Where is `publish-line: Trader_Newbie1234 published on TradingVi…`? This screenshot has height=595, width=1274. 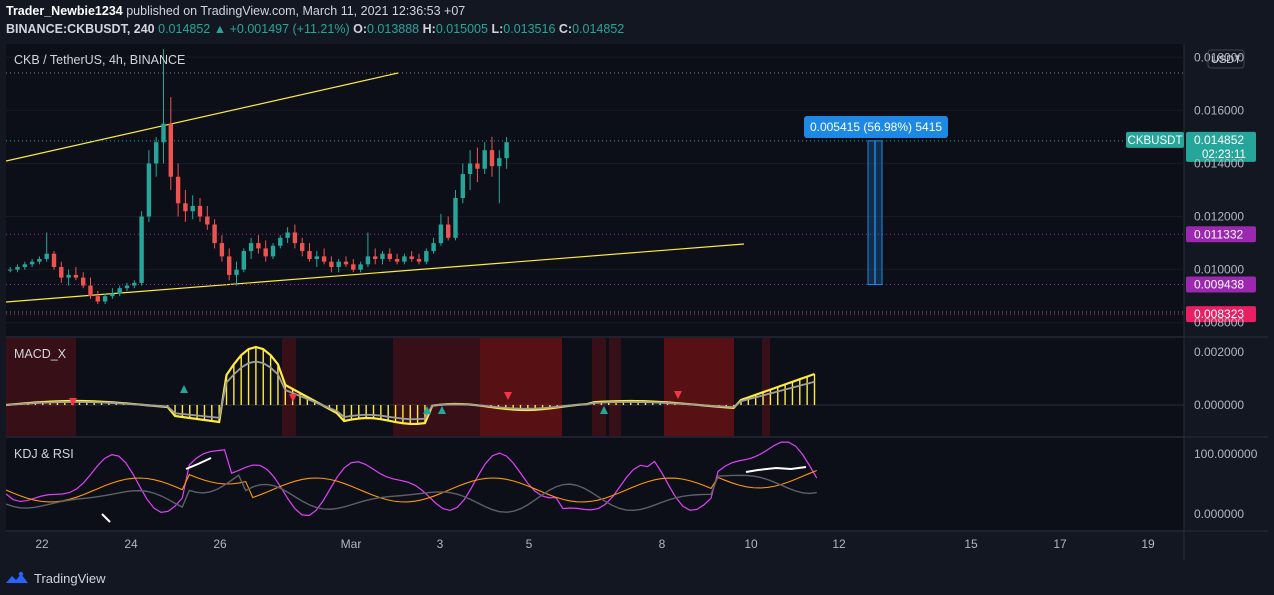
publish-line: Trader_Newbie1234 published on TradingVi… is located at coordinates (235, 11).